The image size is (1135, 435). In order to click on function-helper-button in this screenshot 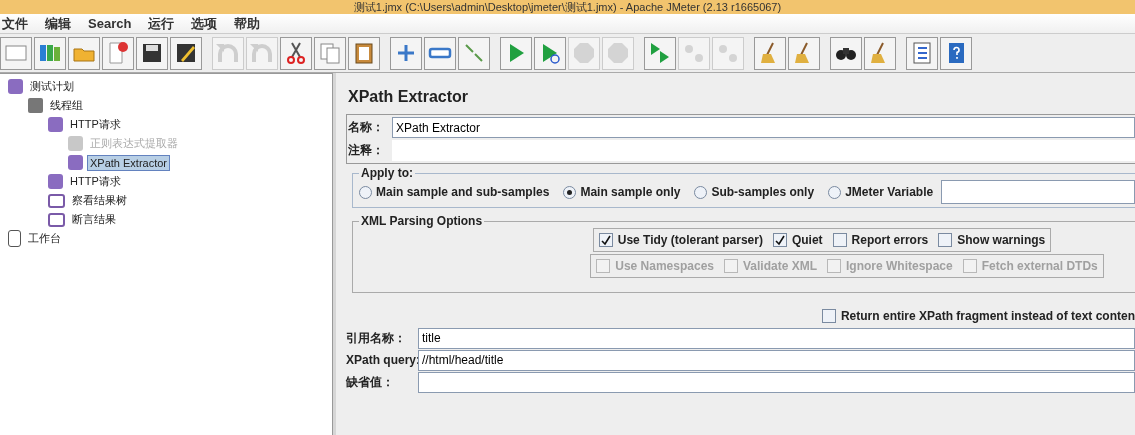, I will do `click(922, 53)`.